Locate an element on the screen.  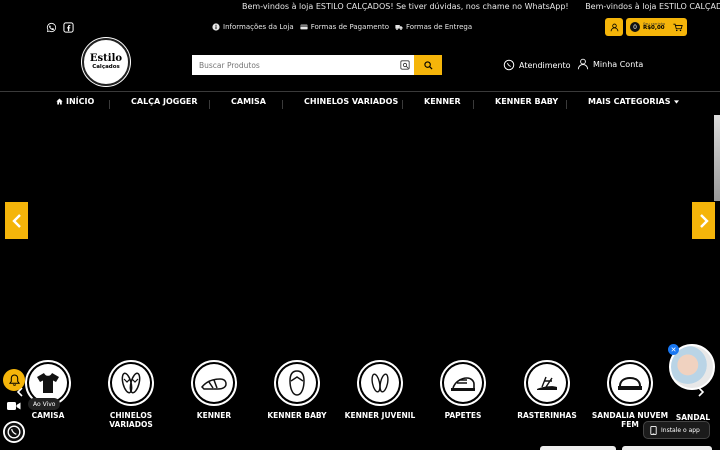
flipflops-icon is located at coordinates (131, 383).